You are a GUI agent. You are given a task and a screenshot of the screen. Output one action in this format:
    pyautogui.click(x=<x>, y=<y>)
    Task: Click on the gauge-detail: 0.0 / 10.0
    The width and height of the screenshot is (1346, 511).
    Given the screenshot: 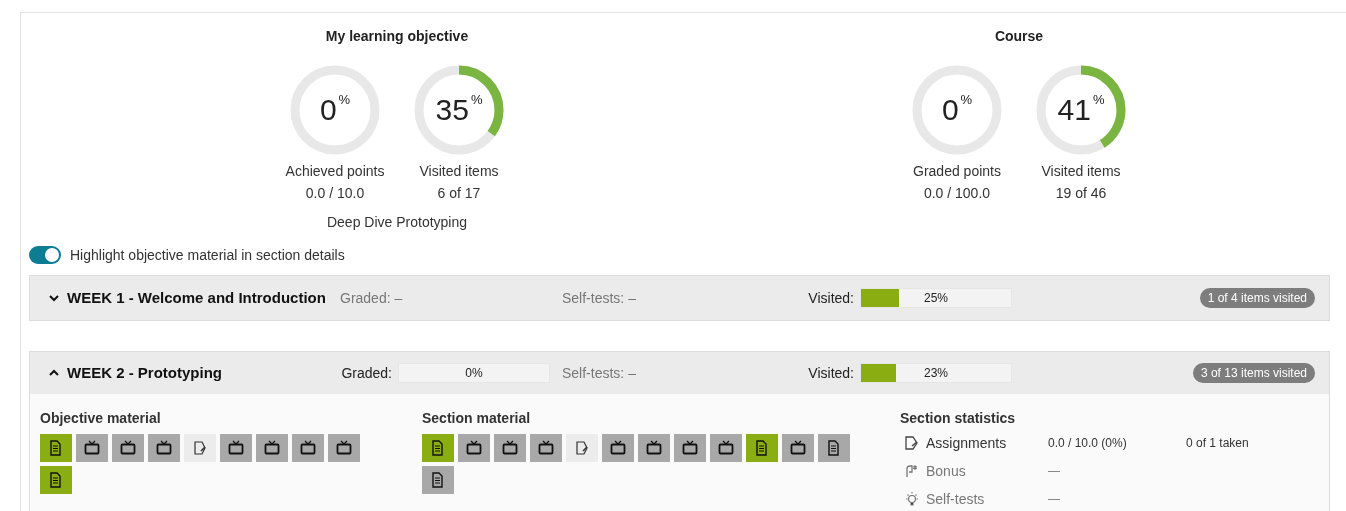 What is the action you would take?
    pyautogui.click(x=335, y=193)
    